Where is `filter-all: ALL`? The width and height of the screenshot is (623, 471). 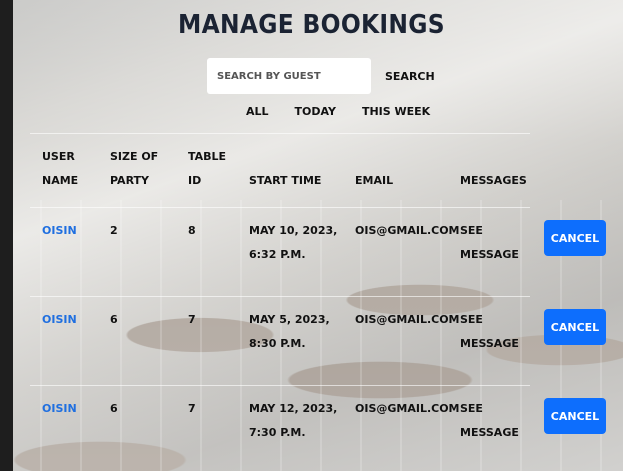
filter-all: ALL is located at coordinates (257, 111).